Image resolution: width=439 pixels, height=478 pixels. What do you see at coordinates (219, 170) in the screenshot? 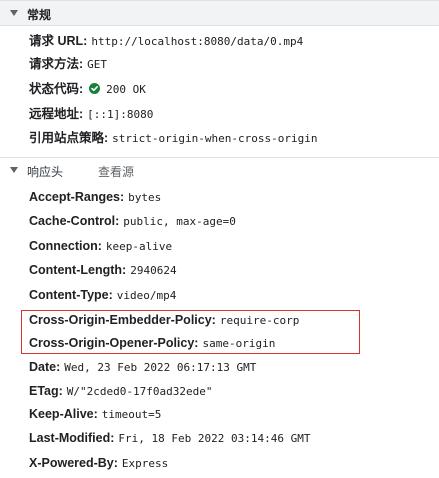
I see `response-headers-section-header: 响应头 查看源` at bounding box center [219, 170].